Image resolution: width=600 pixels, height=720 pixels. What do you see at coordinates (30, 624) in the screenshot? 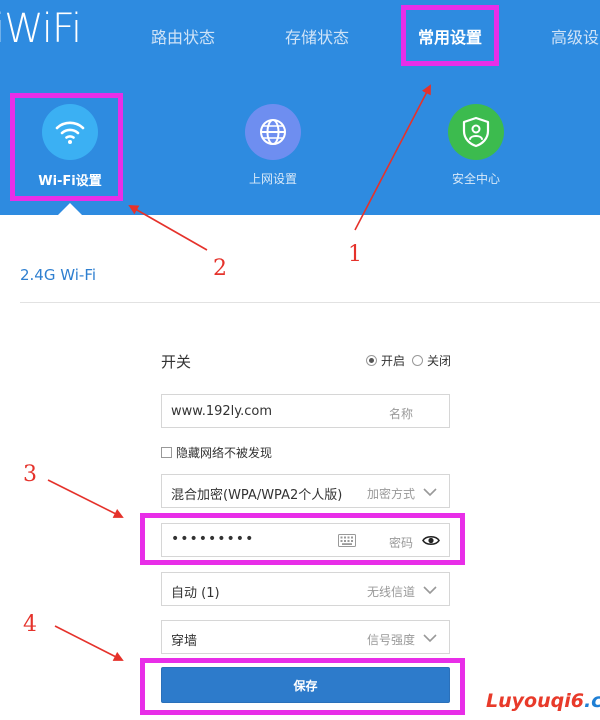
I see `annotation-number-4: 4` at bounding box center [30, 624].